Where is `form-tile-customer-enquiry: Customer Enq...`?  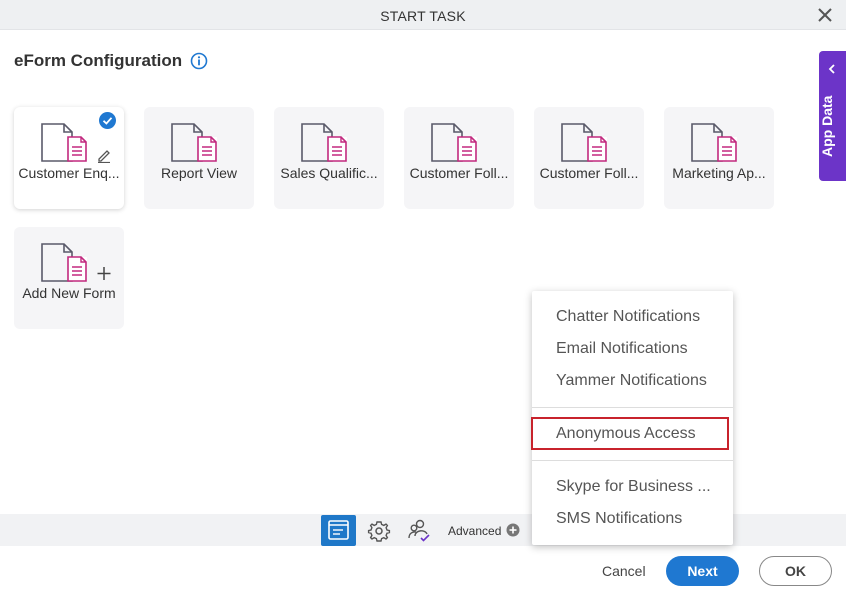
form-tile-customer-enquiry: Customer Enq... is located at coordinates (69, 158).